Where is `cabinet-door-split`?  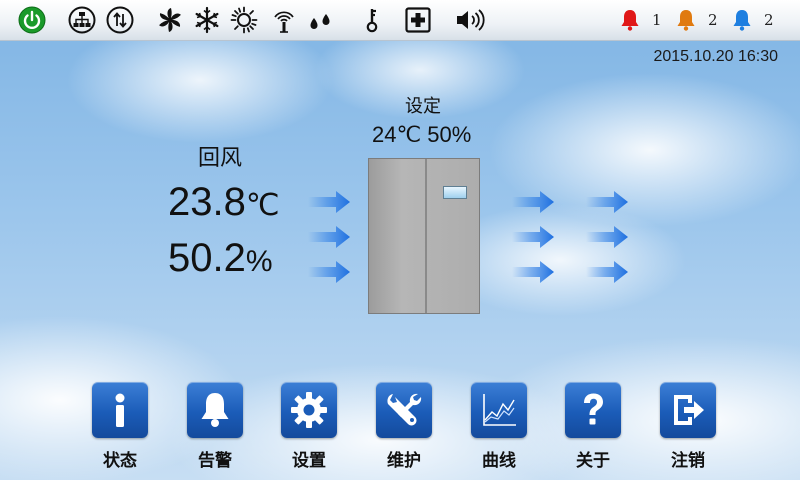
cabinet-door-split is located at coordinates (426, 236).